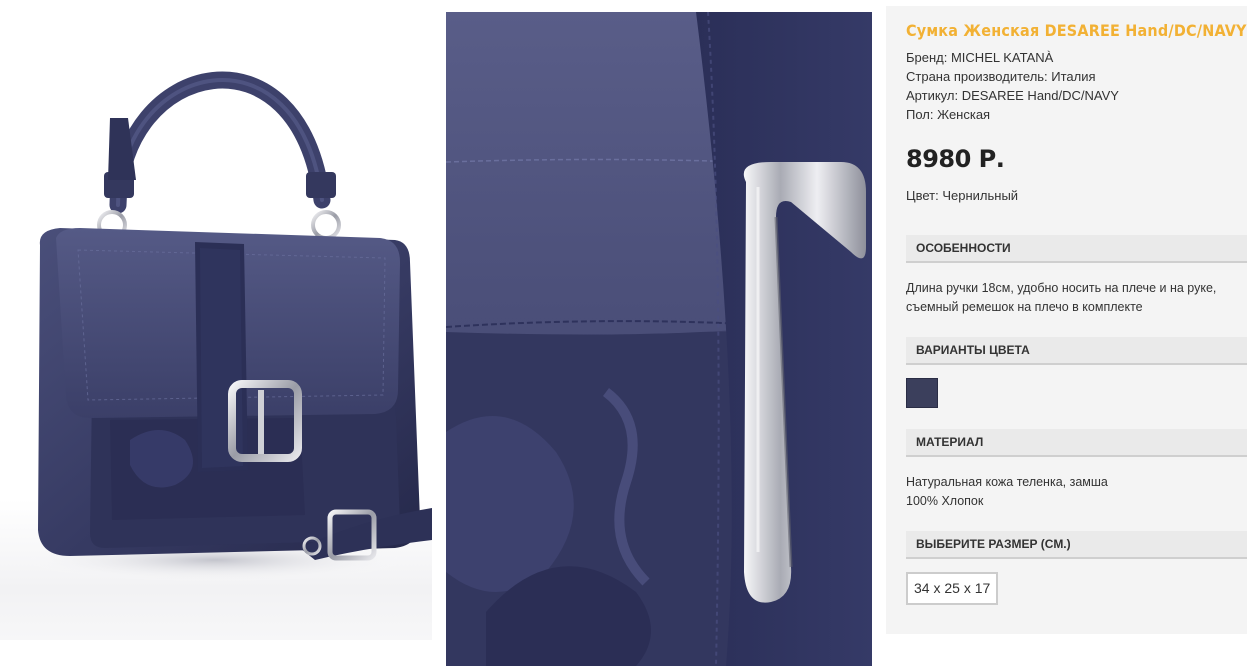  What do you see at coordinates (980, 57) in the screenshot?
I see `brand-line: Бренд: MICHEL KATANÀ` at bounding box center [980, 57].